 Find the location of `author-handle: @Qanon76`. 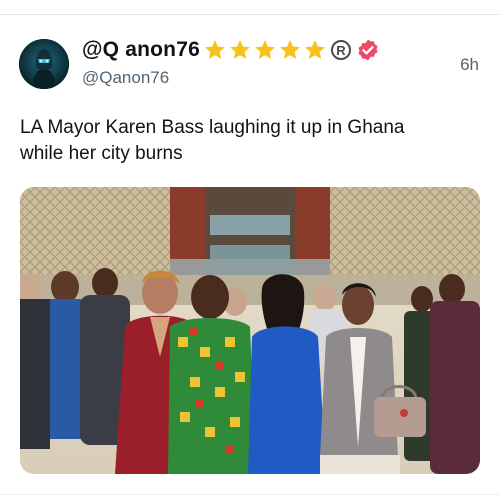

author-handle: @Qanon76 is located at coordinates (125, 78).